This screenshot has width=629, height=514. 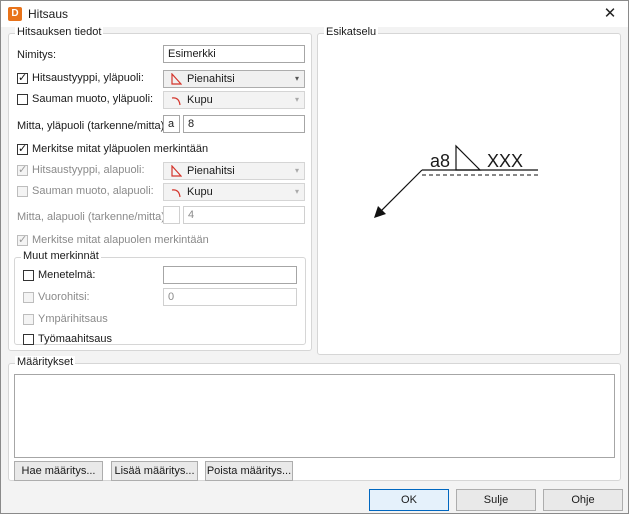 I want to click on method-label: Menetelmä:, so click(x=67, y=275).